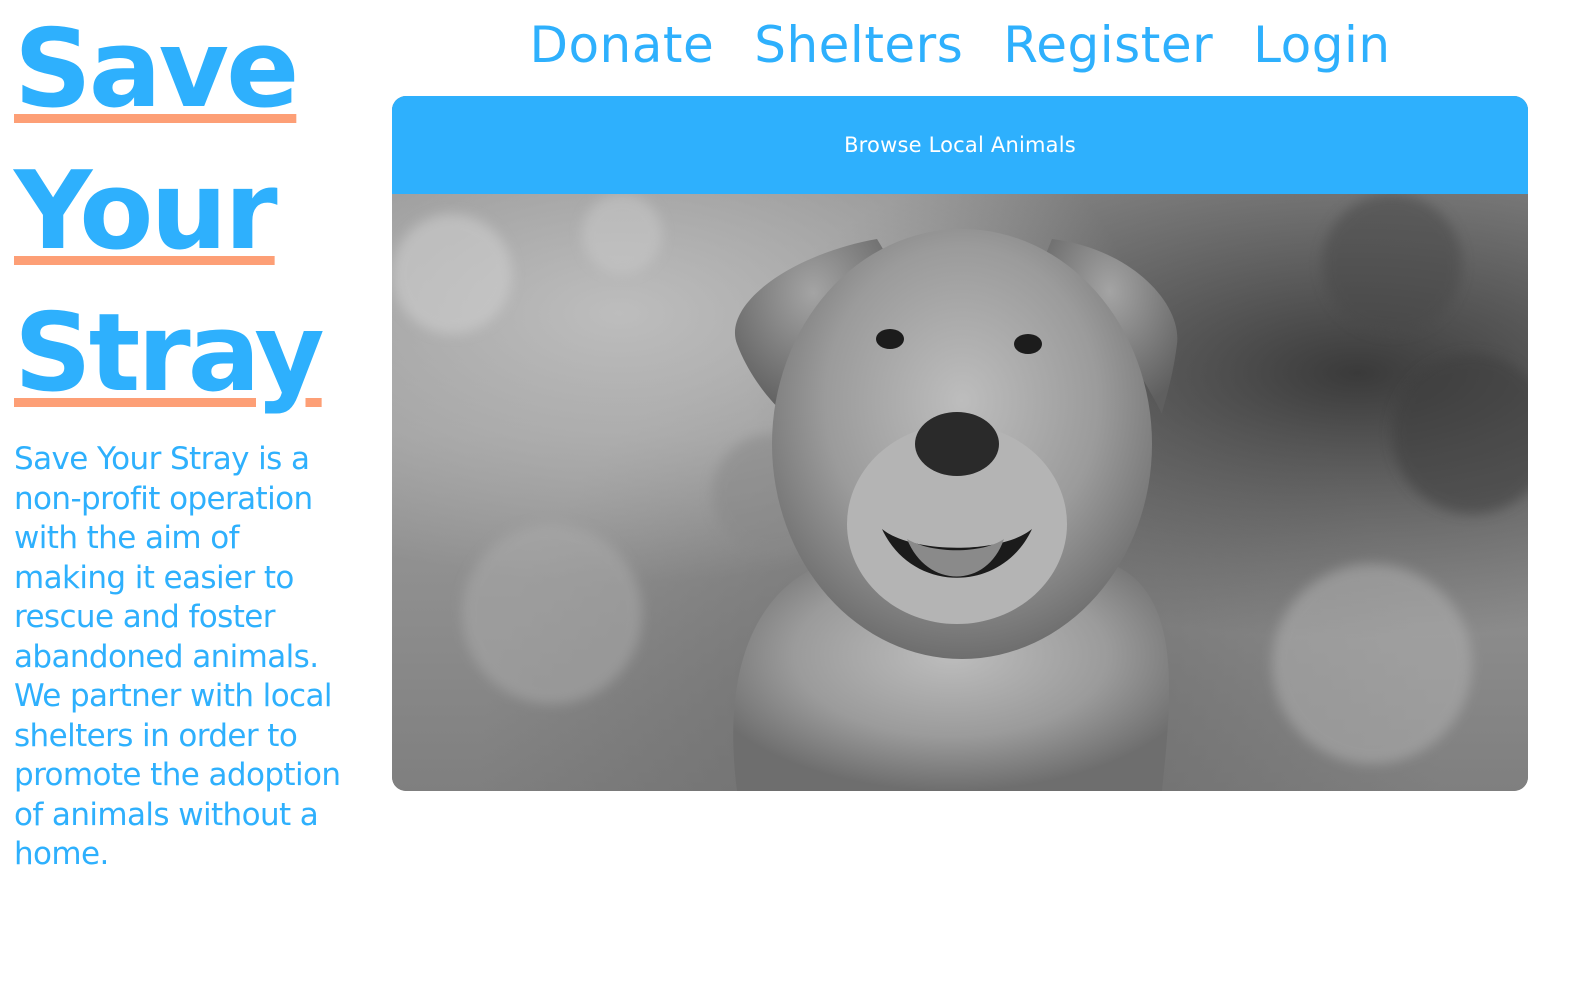 This screenshot has width=1591, height=985. I want to click on nav-shelters-link: Shelters, so click(858, 45).